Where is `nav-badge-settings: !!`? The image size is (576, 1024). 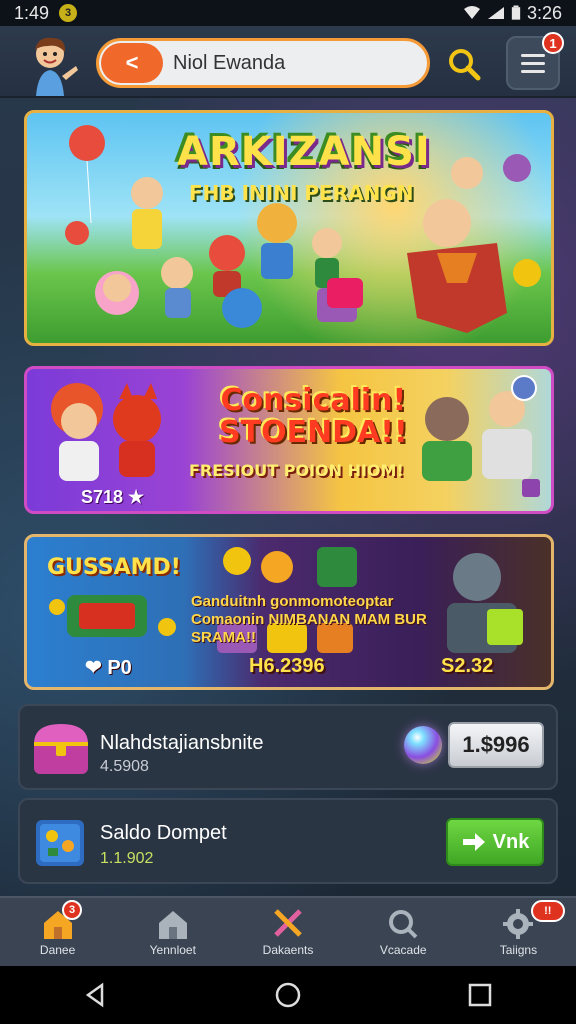 nav-badge-settings: !! is located at coordinates (547, 911).